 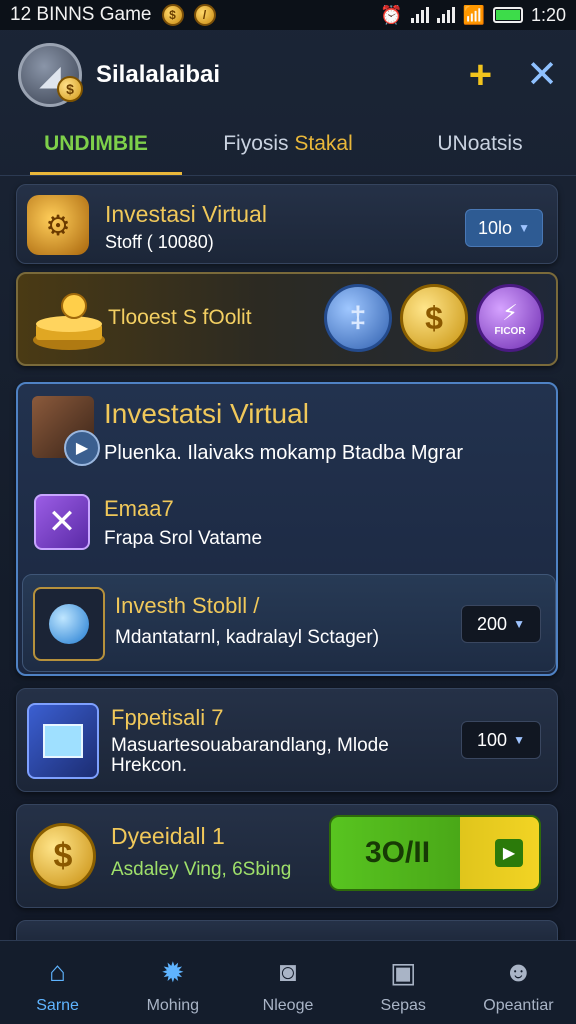 What do you see at coordinates (58, 971) in the screenshot?
I see `home-icon: ⌂` at bounding box center [58, 971].